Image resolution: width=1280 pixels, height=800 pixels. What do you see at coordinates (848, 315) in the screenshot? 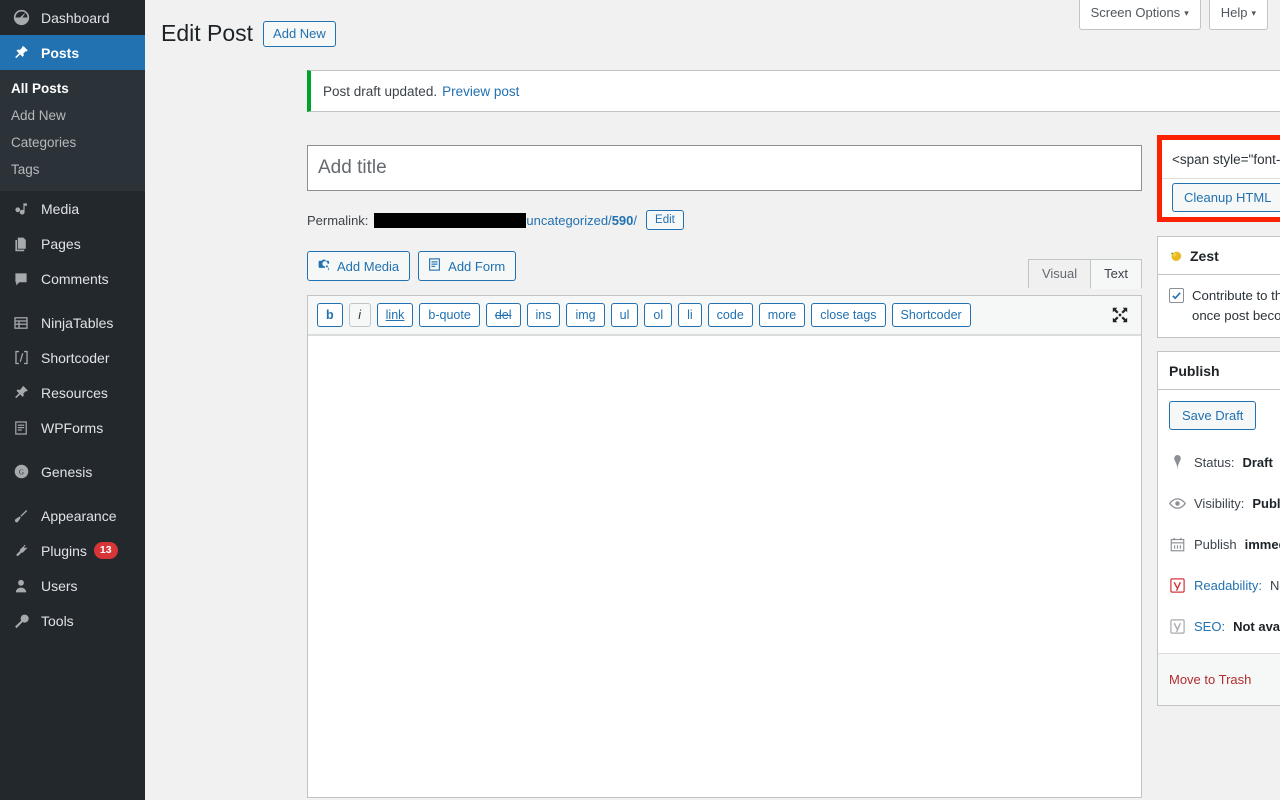
I see `quicktag-close-tags: close tags` at bounding box center [848, 315].